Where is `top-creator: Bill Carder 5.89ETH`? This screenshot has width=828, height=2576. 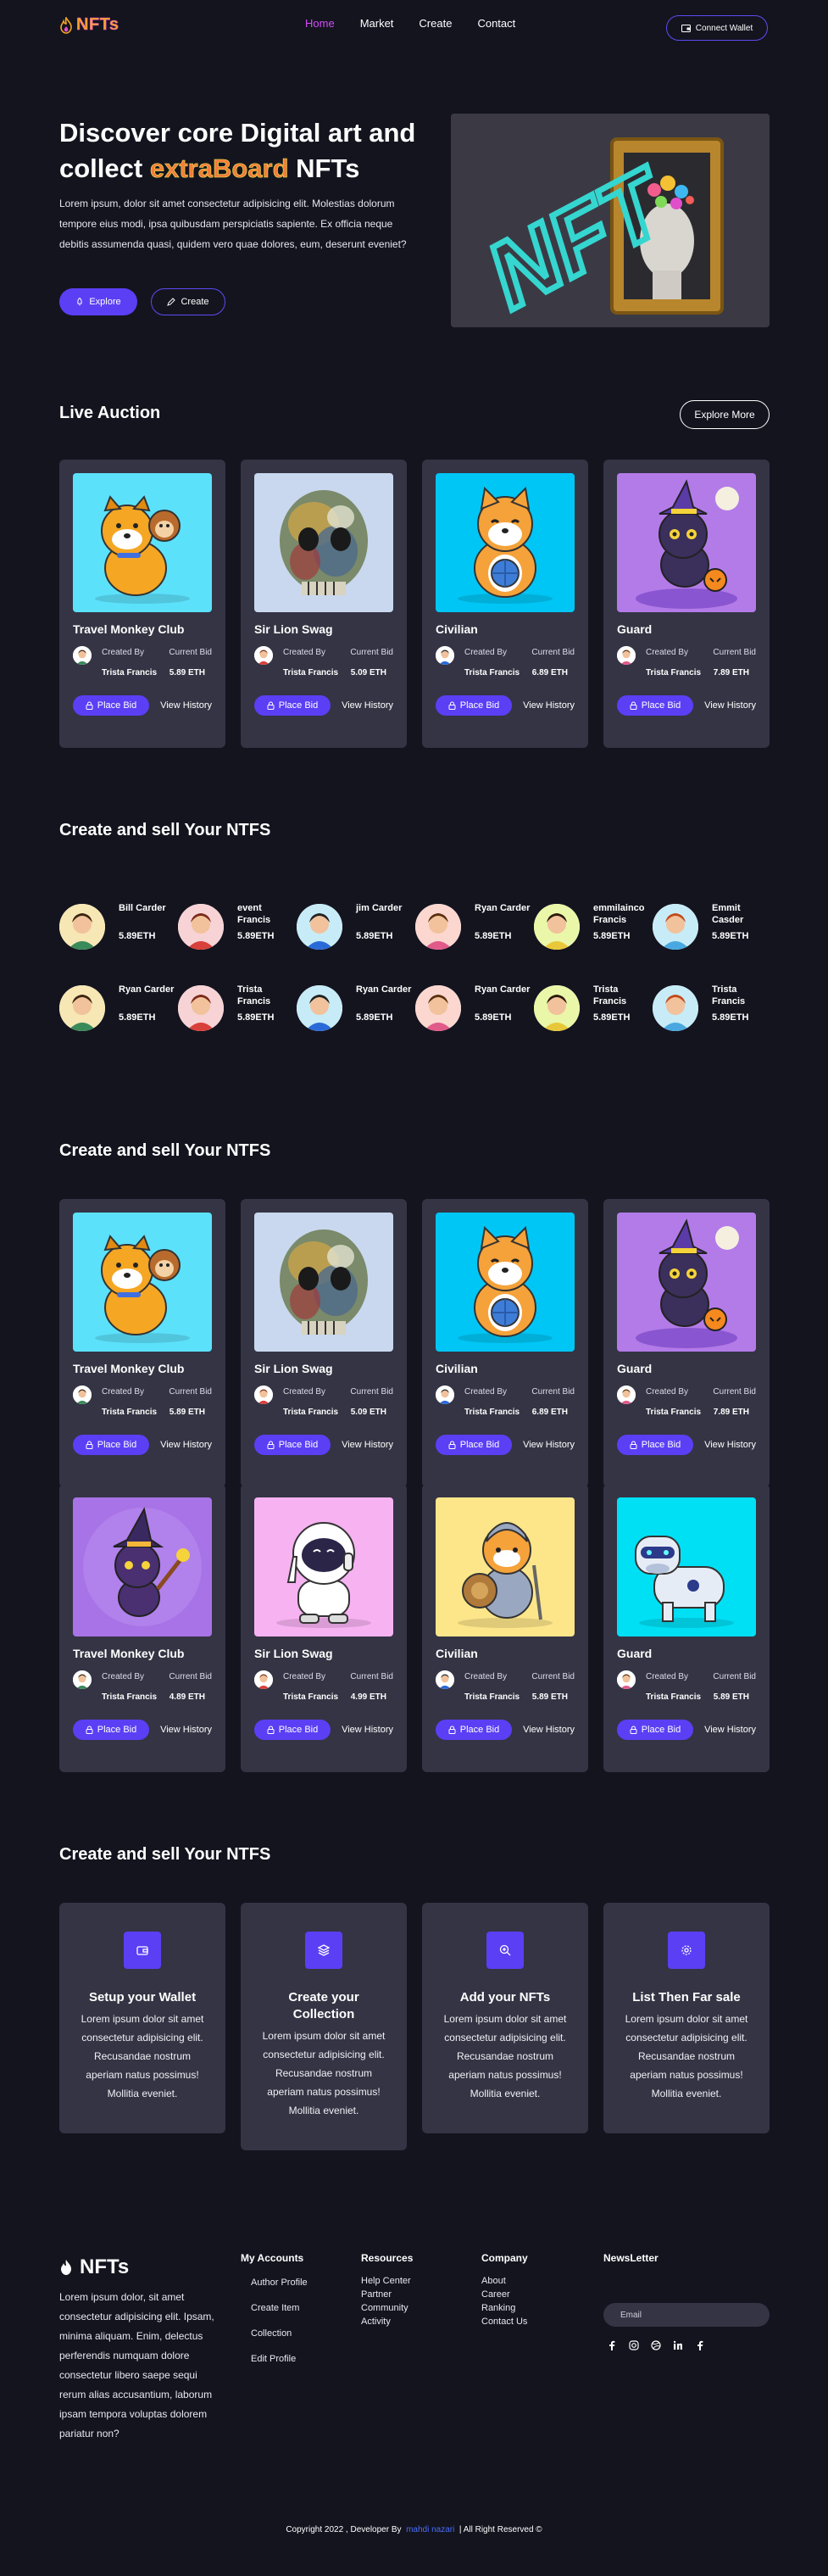
top-creator: Bill Carder 5.89ETH is located at coordinates (118, 927).